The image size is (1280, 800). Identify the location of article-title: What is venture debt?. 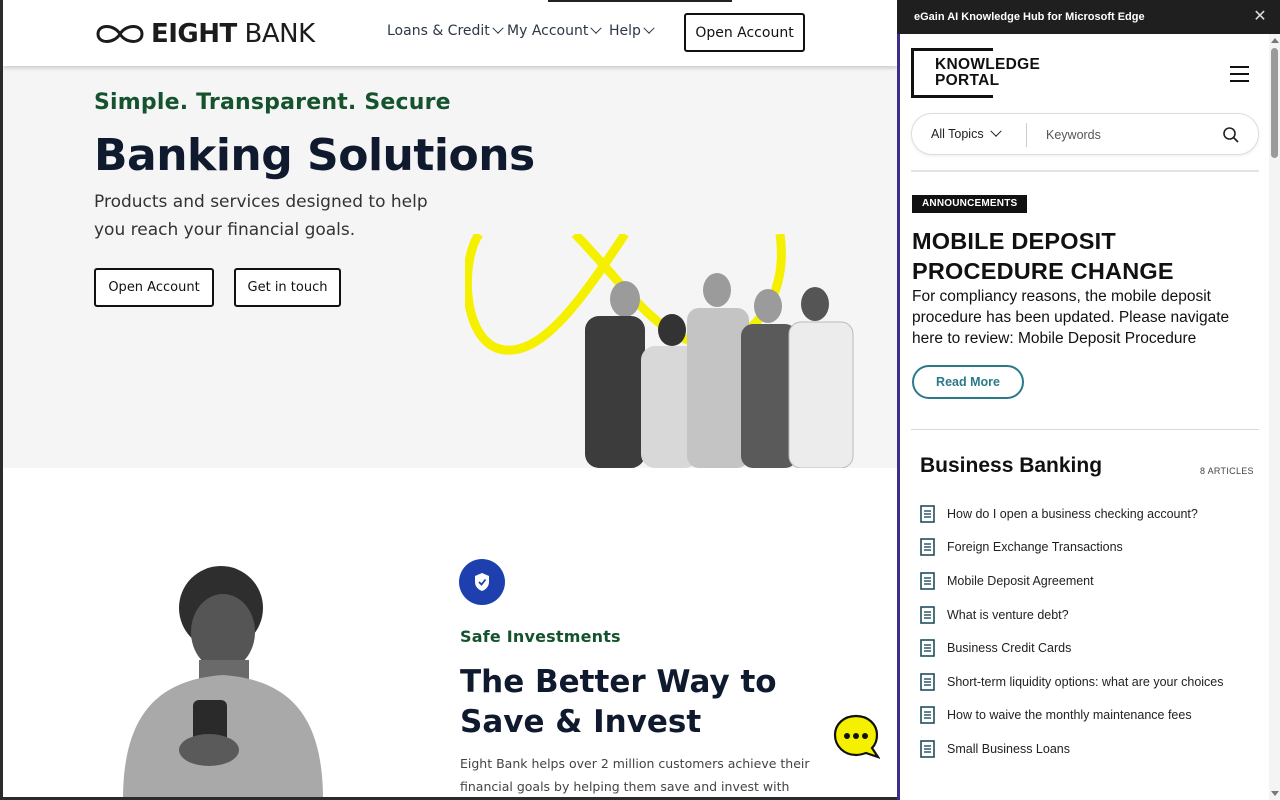
(1008, 614).